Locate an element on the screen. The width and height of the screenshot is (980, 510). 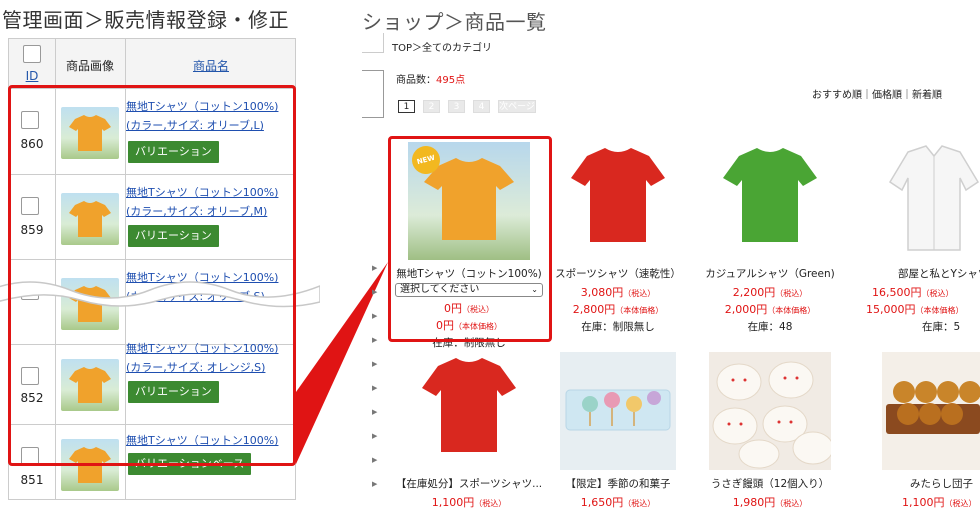
wagashi-plate-icon is located at coordinates (618, 411).